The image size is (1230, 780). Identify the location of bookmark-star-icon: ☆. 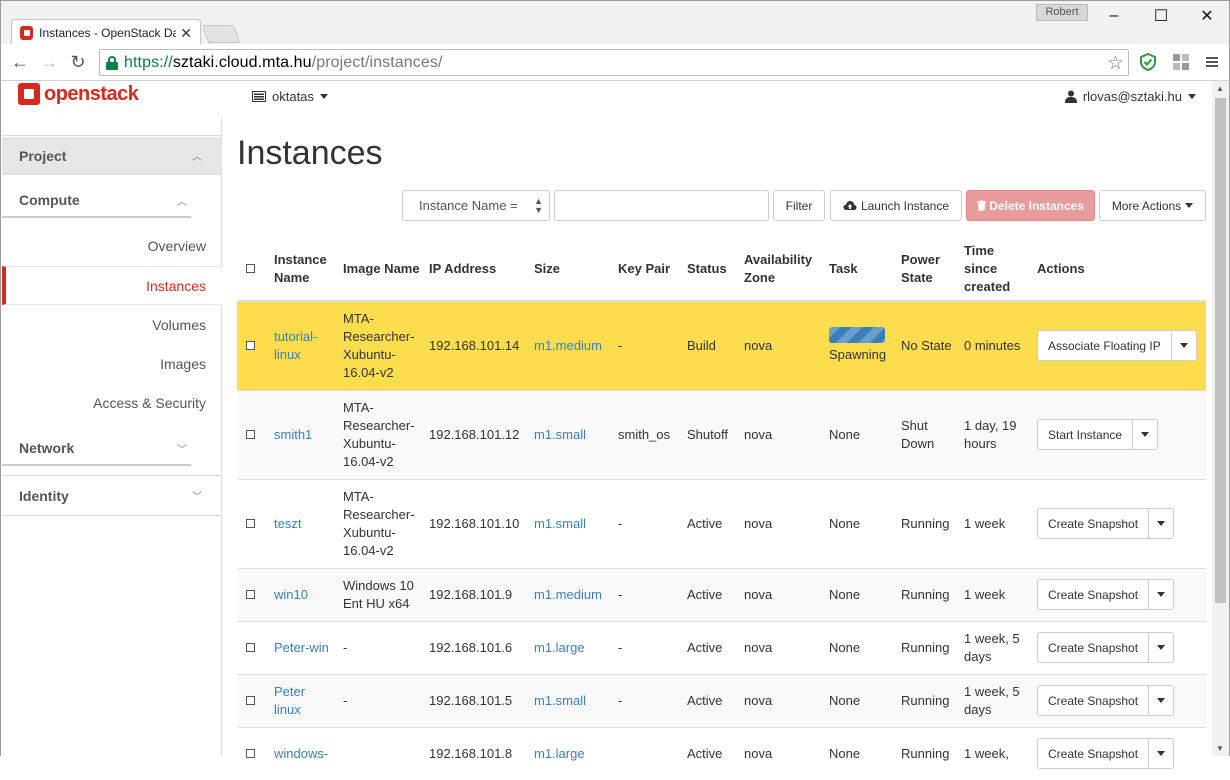
(1115, 63).